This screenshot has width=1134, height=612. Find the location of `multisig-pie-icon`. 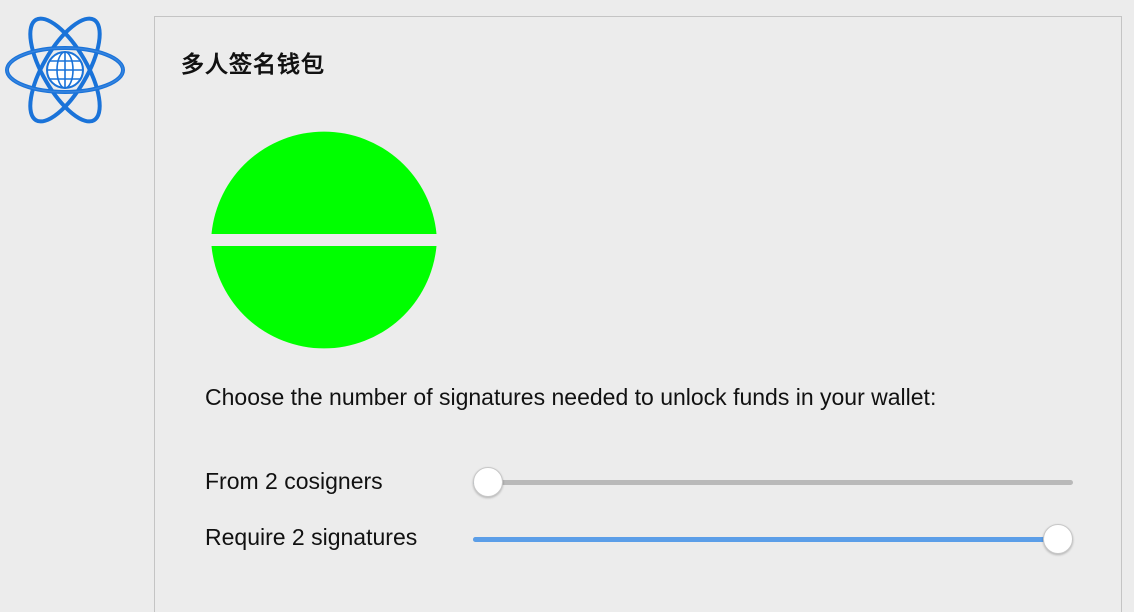

multisig-pie-icon is located at coordinates (324, 240).